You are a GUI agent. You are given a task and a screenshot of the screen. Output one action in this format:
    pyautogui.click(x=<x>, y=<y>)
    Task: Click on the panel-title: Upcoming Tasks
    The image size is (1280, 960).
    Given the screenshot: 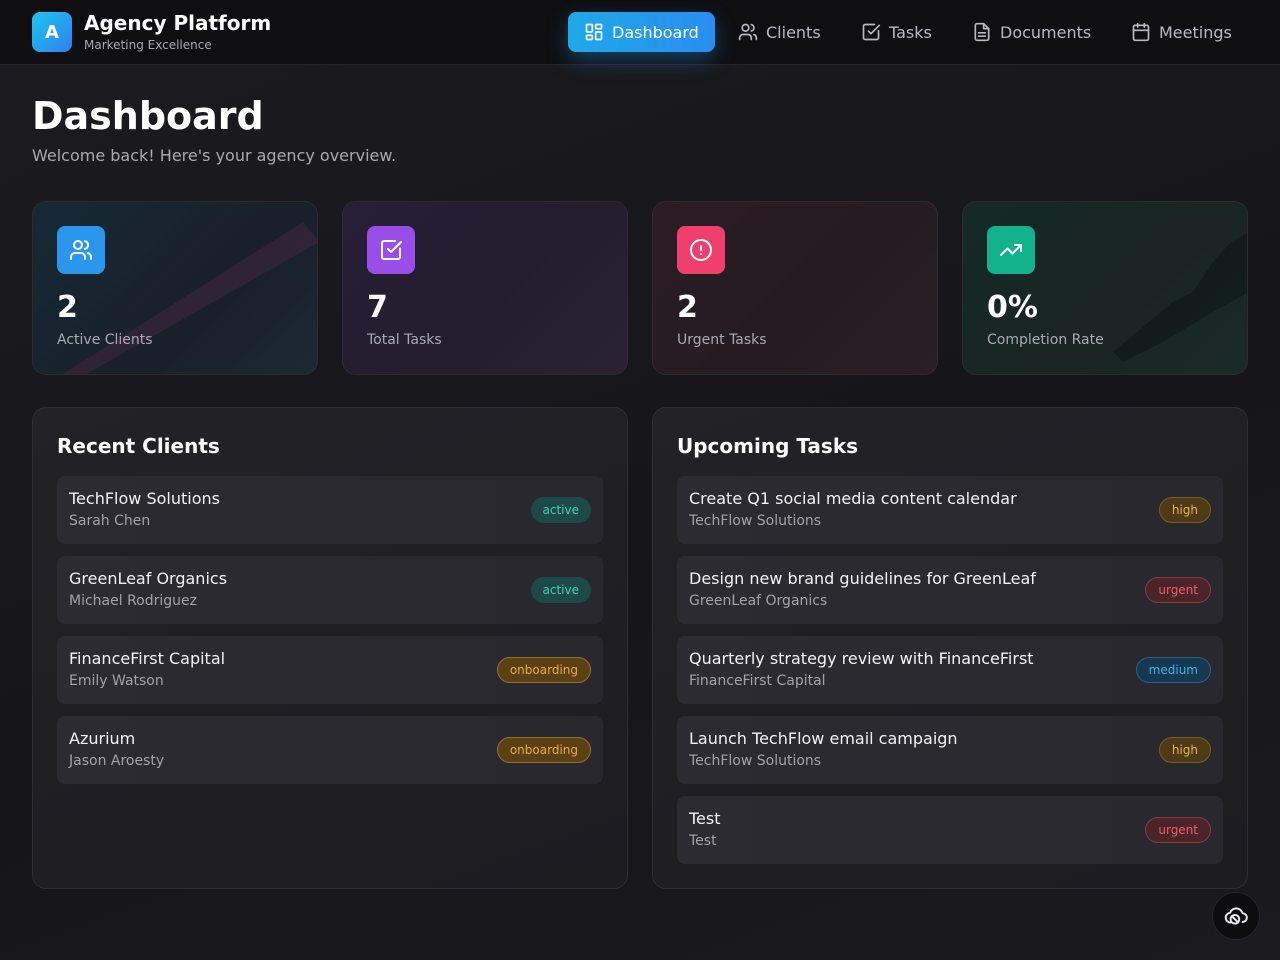 What is the action you would take?
    pyautogui.click(x=768, y=446)
    